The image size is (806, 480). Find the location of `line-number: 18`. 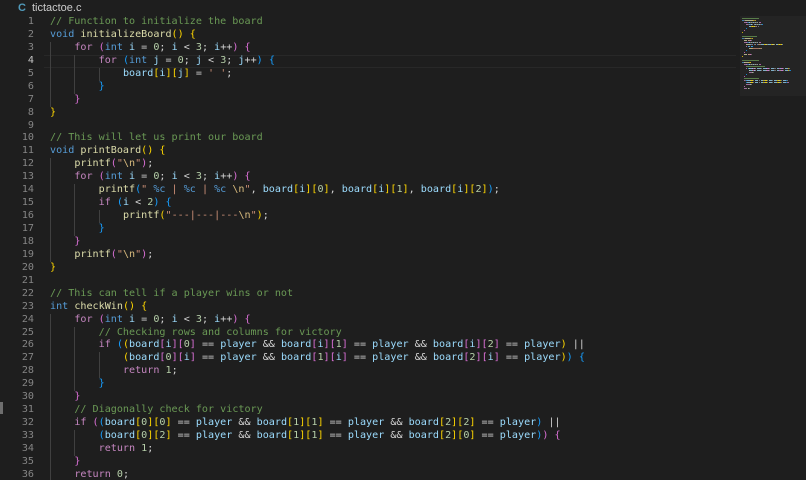

line-number: 18 is located at coordinates (27, 241).